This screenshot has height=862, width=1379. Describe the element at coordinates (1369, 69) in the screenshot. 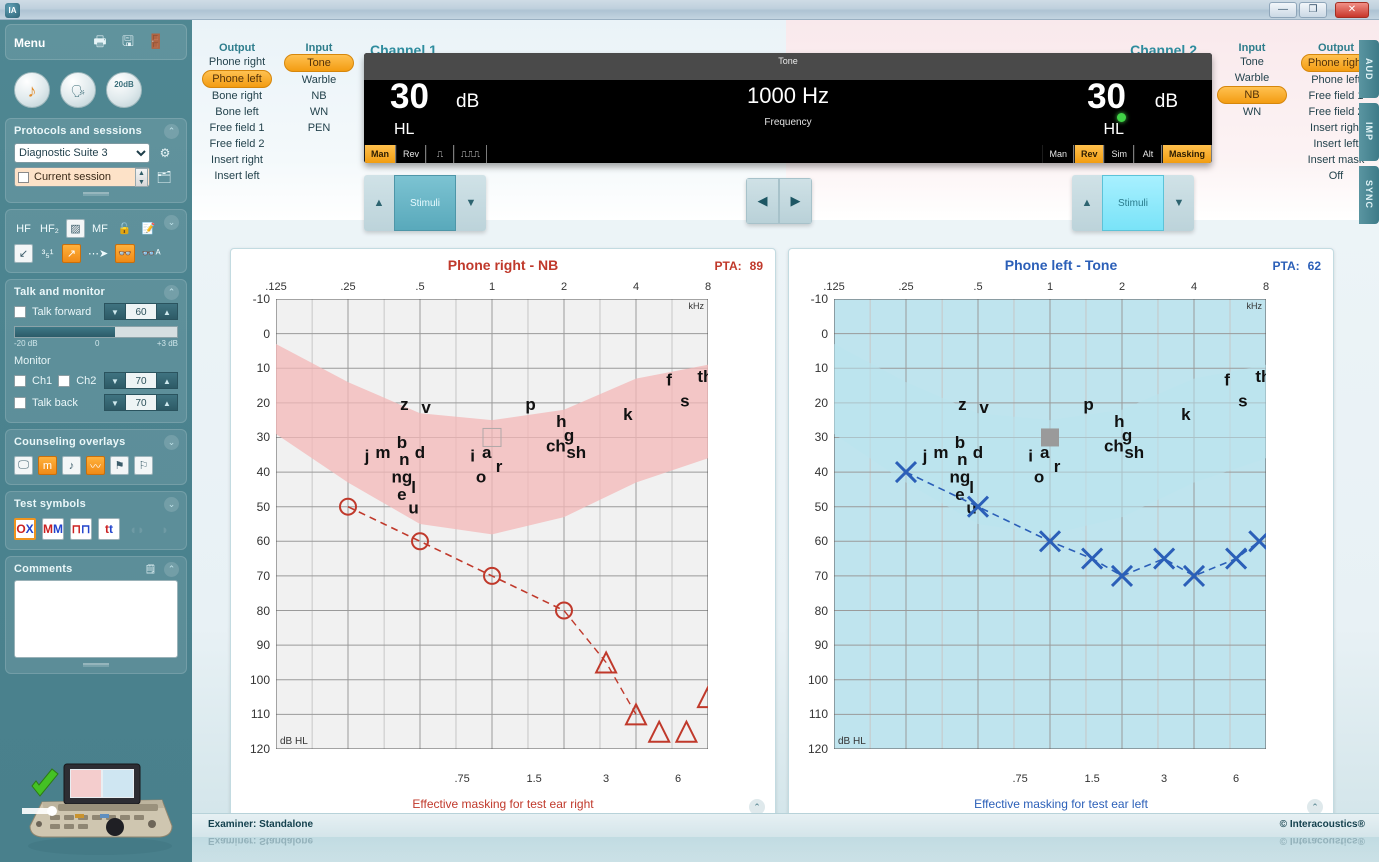

I see `tab-aud: AUD` at that location.